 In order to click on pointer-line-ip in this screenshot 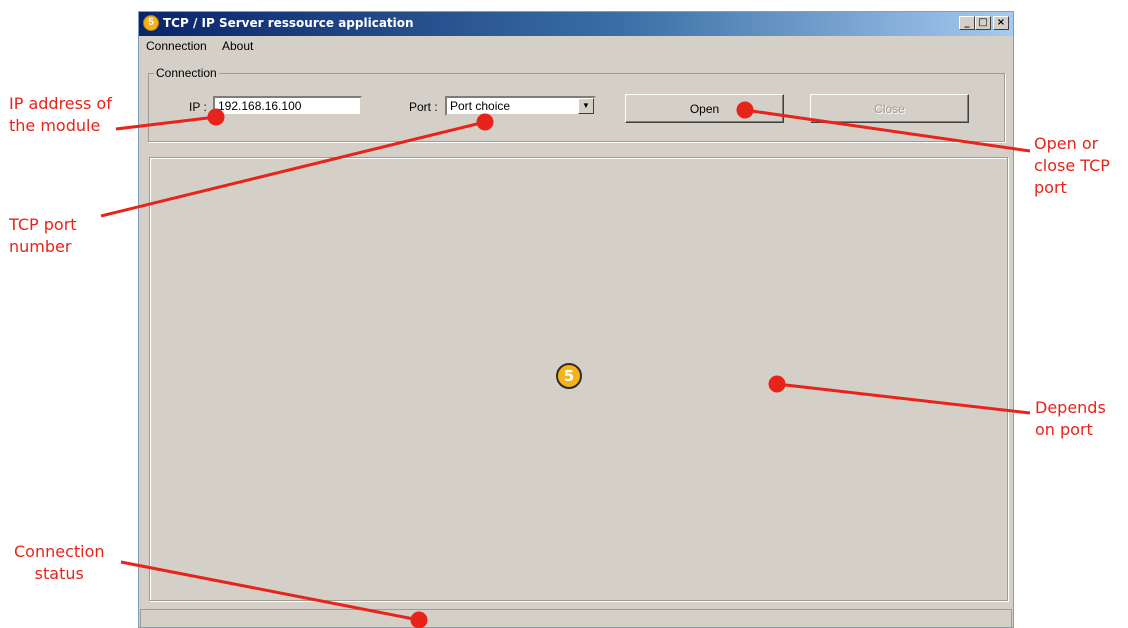, I will do `click(166, 123)`.